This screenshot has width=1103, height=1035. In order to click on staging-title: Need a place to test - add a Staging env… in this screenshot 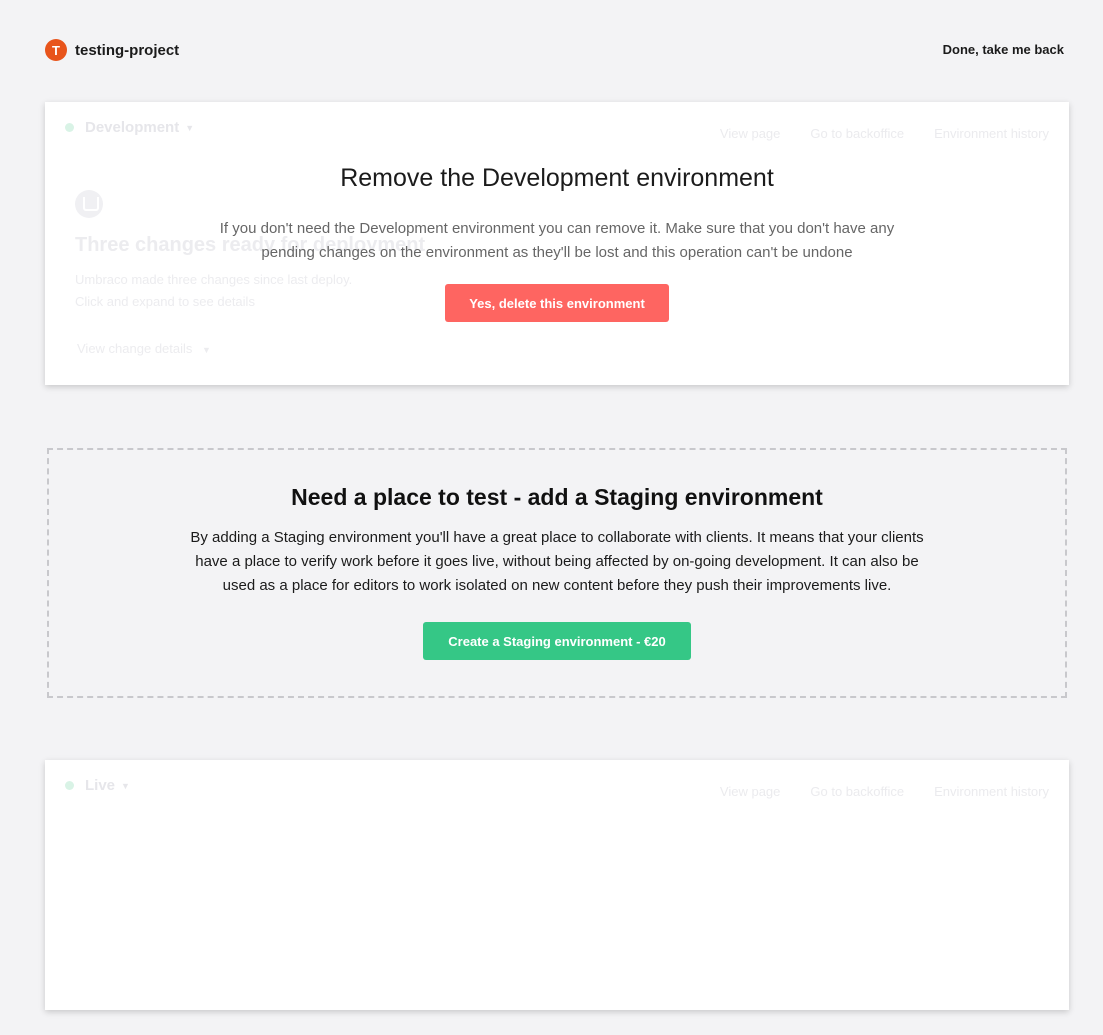, I will do `click(557, 497)`.